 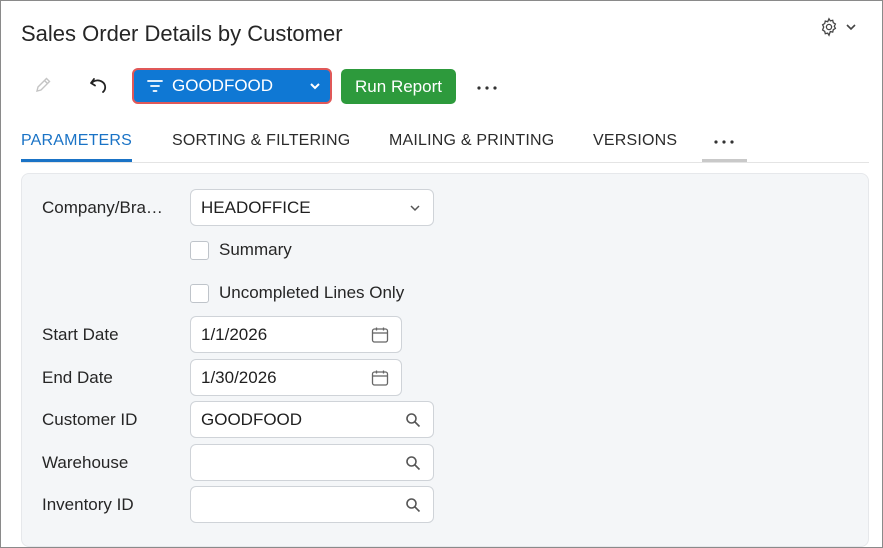 I want to click on run-report-button: Run Report, so click(x=398, y=86).